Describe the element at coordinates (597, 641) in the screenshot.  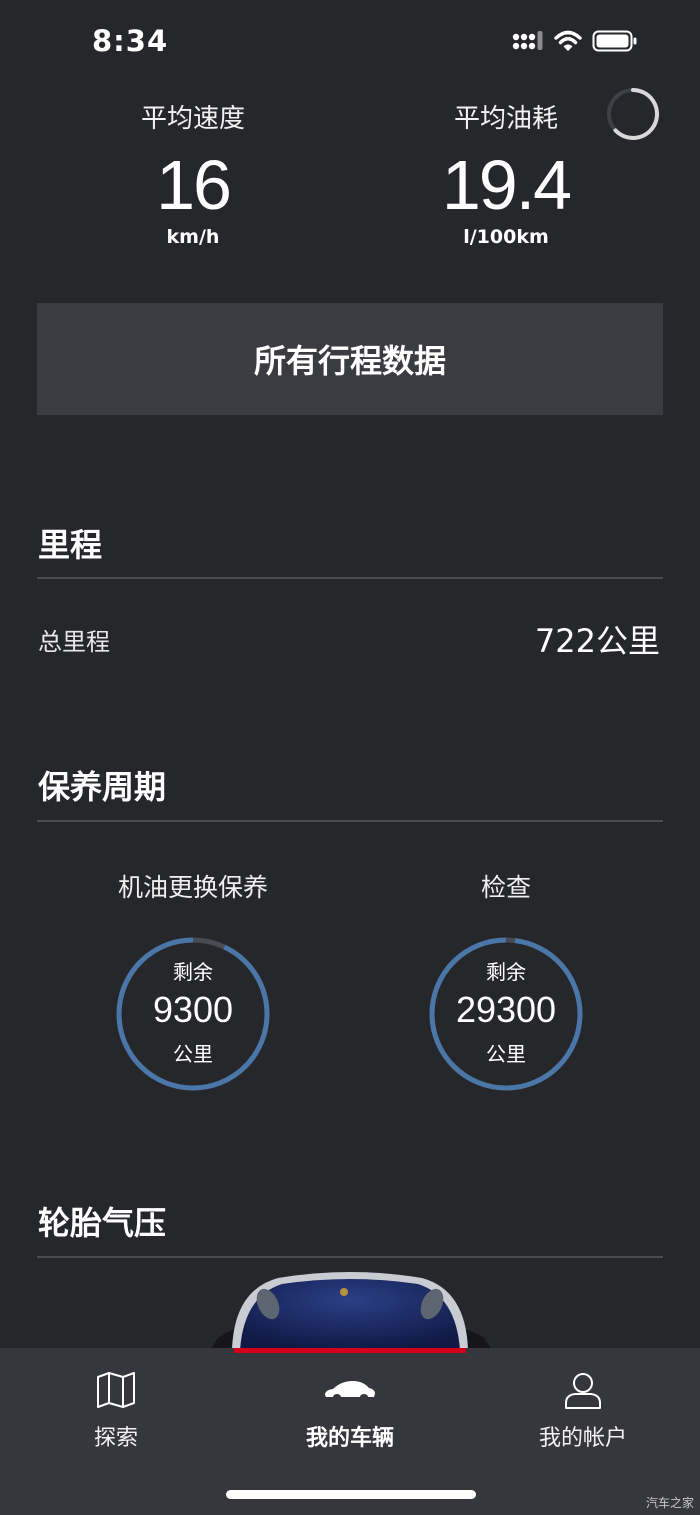
I see `total-mileage-value: 722公里` at that location.